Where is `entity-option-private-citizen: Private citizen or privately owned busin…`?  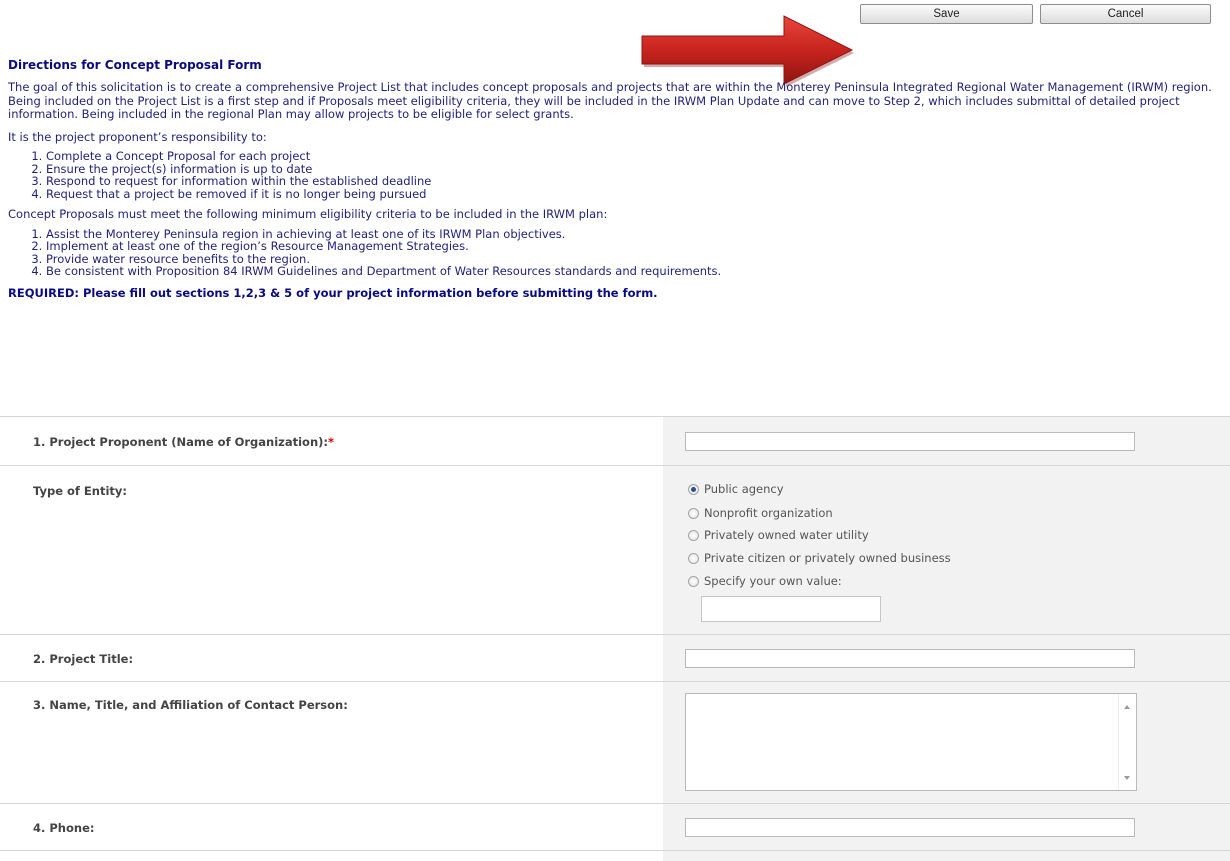 entity-option-private-citizen: Private citizen or privately owned busin… is located at coordinates (819, 558).